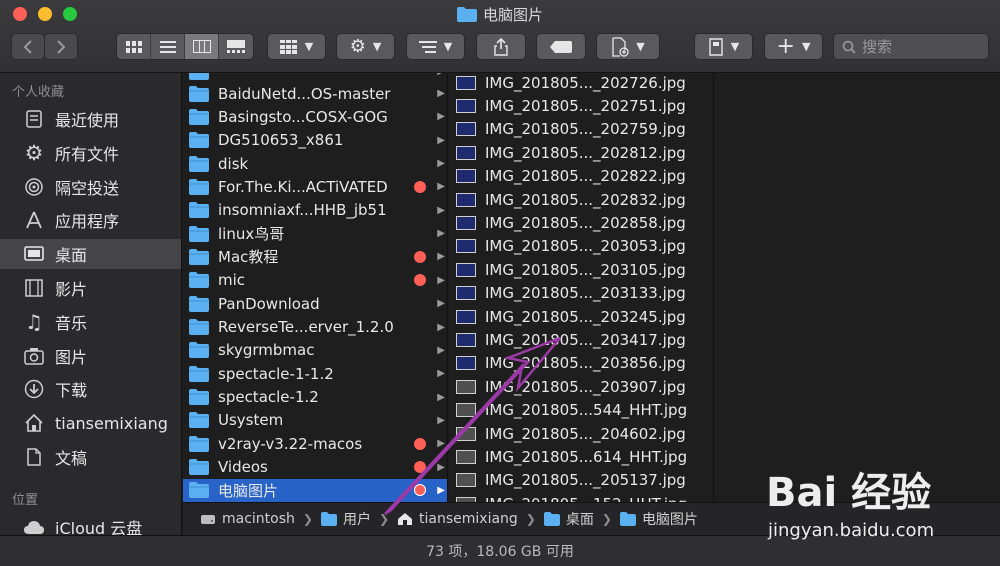 The width and height of the screenshot is (1000, 566). What do you see at coordinates (581, 433) in the screenshot?
I see `file-row: IMG_201805..._204602.jpg` at bounding box center [581, 433].